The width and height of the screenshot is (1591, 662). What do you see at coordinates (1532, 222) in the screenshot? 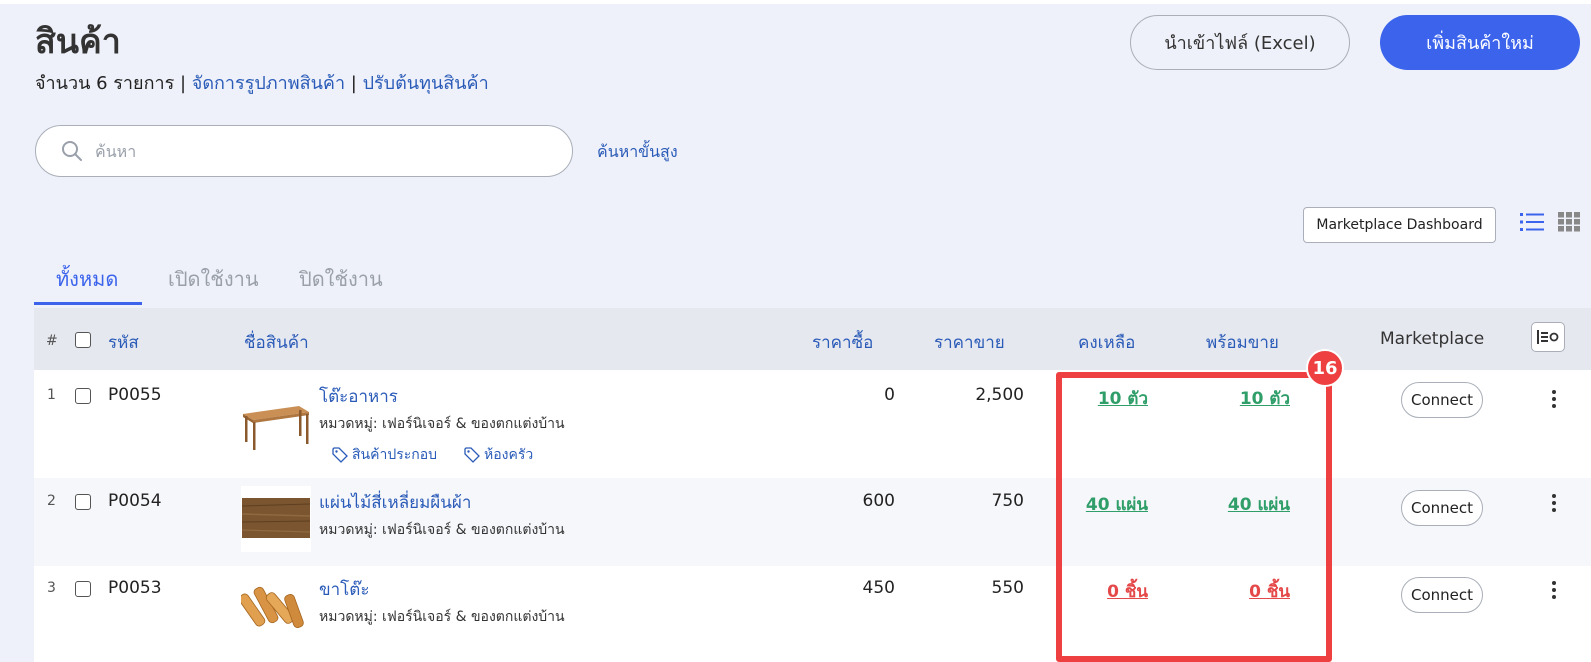
I see `list-view-icon` at bounding box center [1532, 222].